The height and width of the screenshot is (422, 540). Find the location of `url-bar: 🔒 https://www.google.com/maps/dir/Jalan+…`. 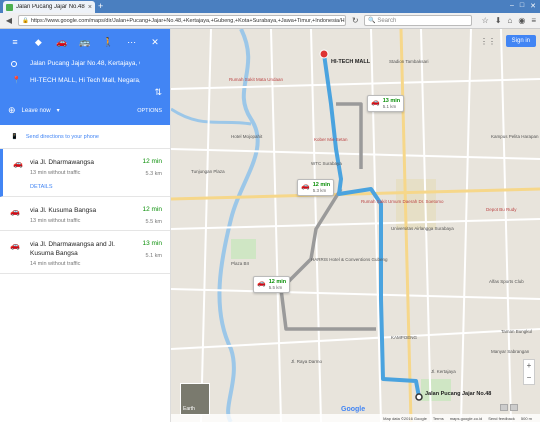

url-bar: 🔒 https://www.google.com/maps/dir/Jalan+… is located at coordinates (182, 20).